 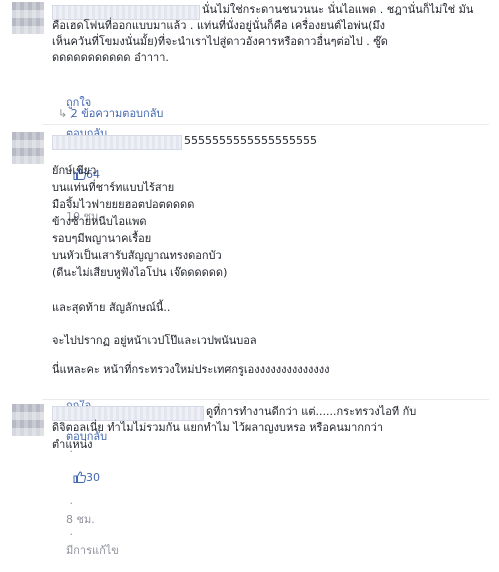 What do you see at coordinates (117, 113) in the screenshot?
I see `replies-count-label: 2 ข้อความตอบกลับ` at bounding box center [117, 113].